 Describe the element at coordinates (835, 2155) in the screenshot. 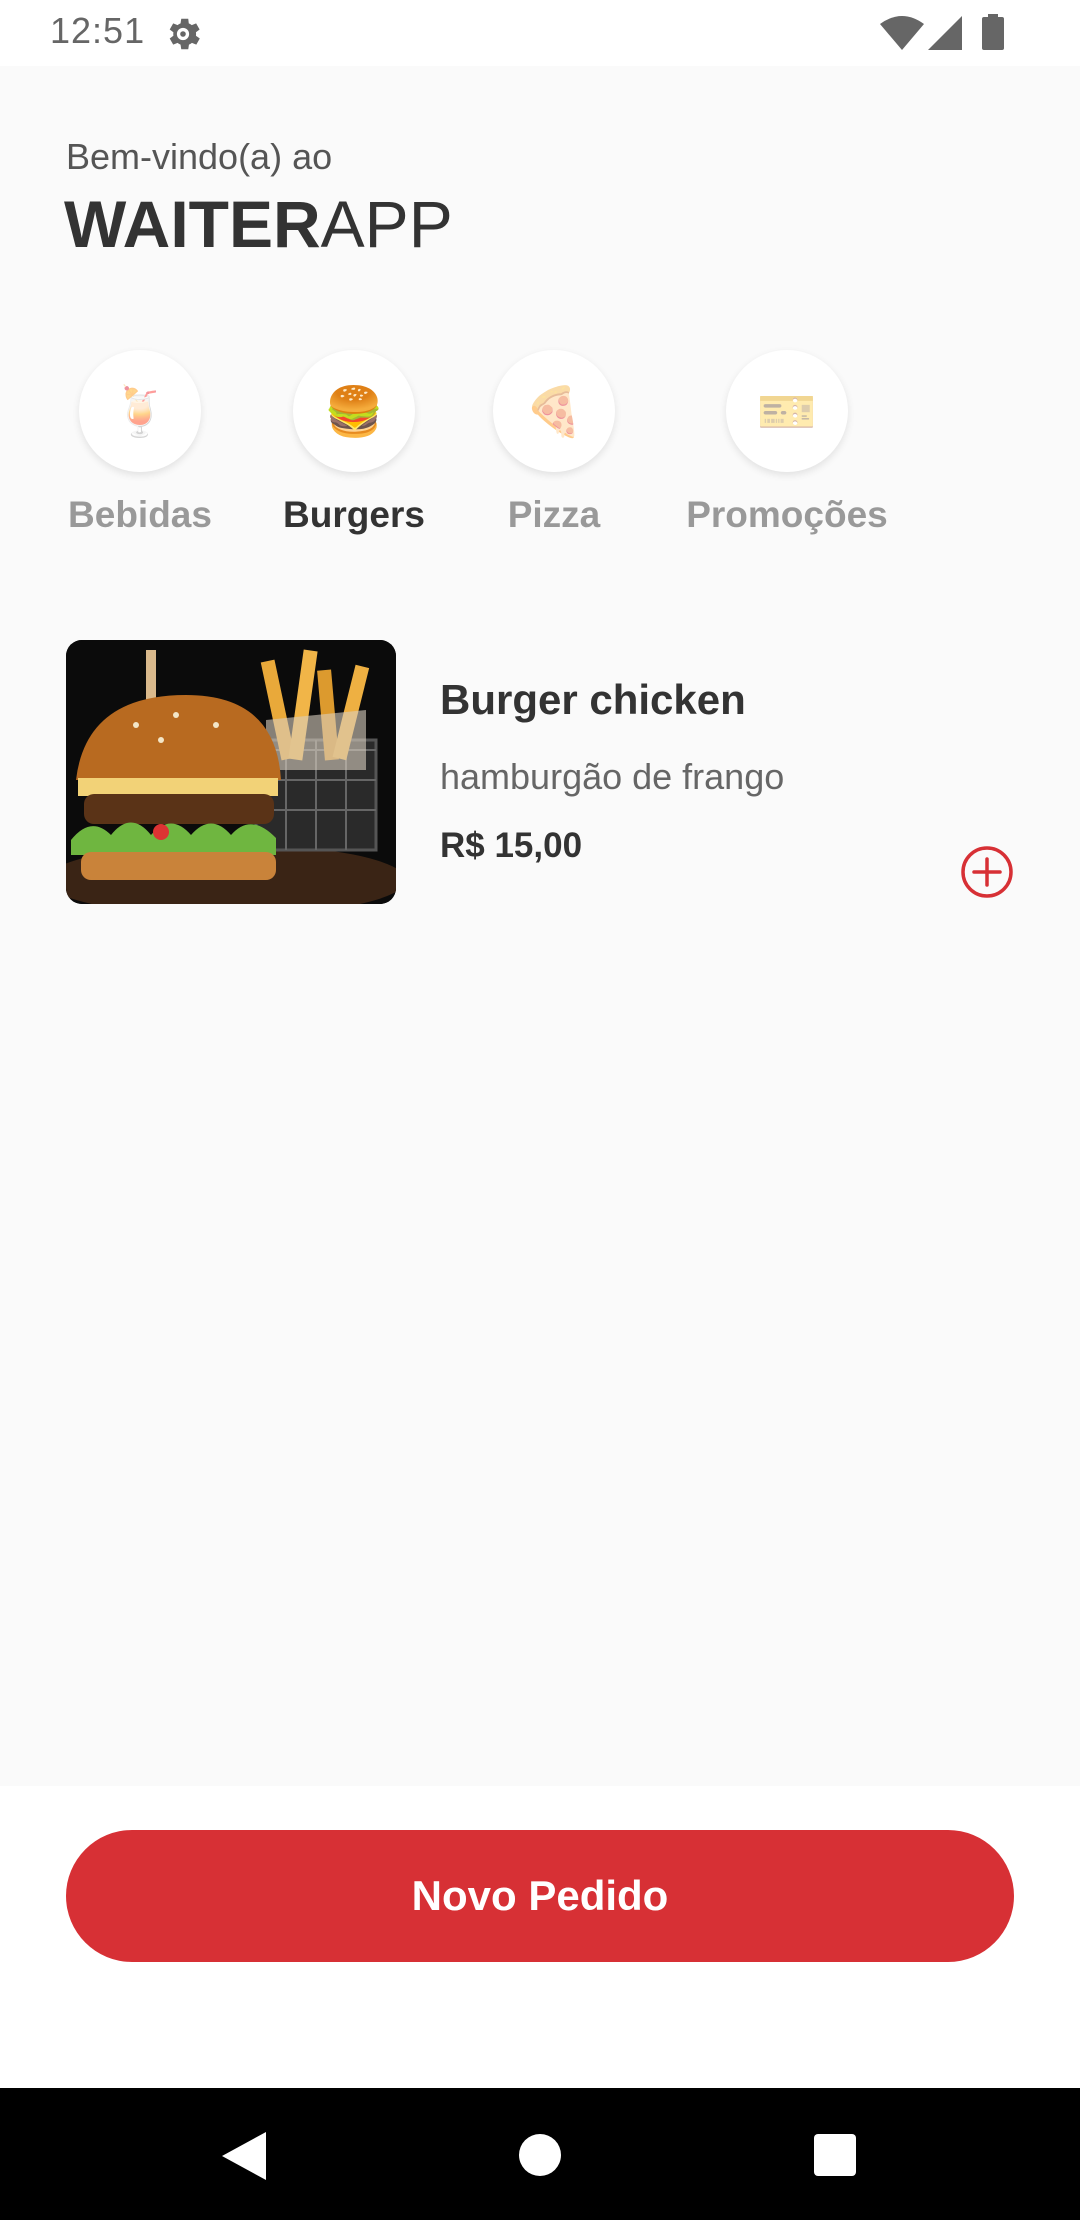

I see `recents-icon` at that location.